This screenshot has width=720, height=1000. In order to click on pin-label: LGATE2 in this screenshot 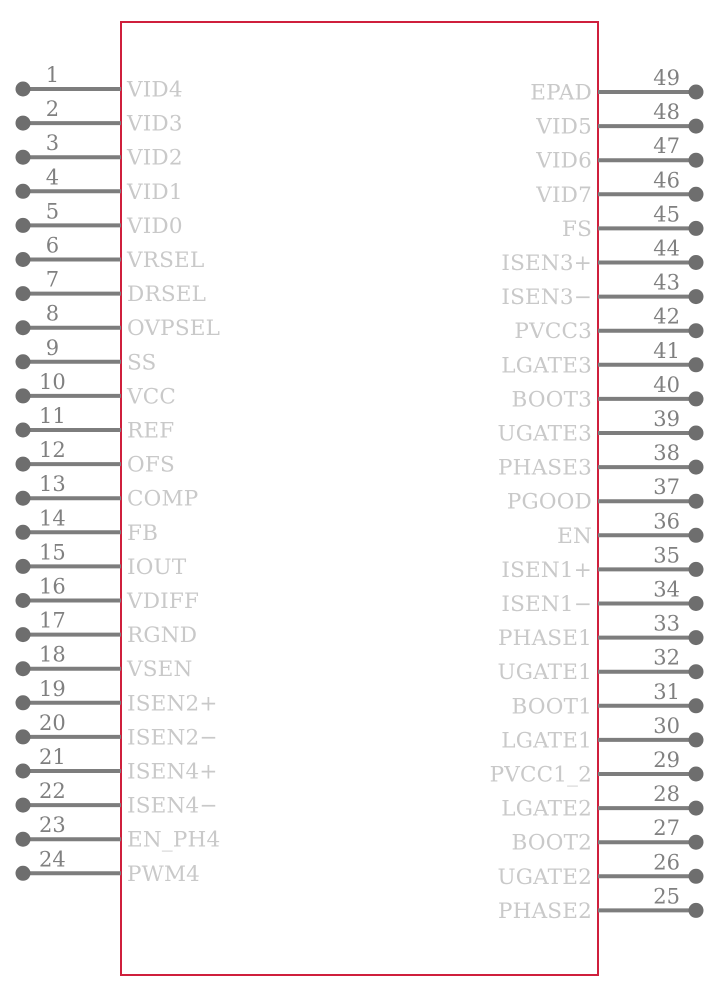, I will do `click(546, 809)`.